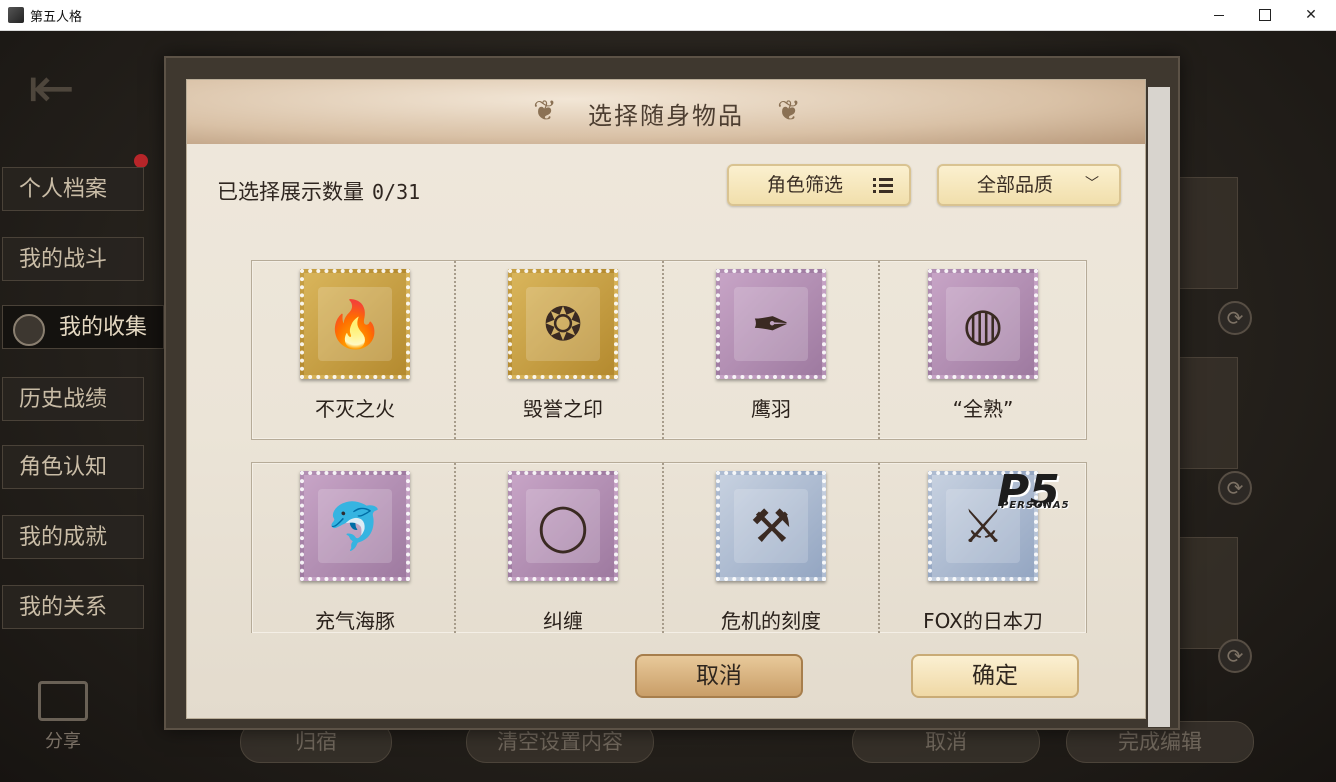 The width and height of the screenshot is (1336, 782). I want to click on item-stamp: ❂, so click(563, 324).